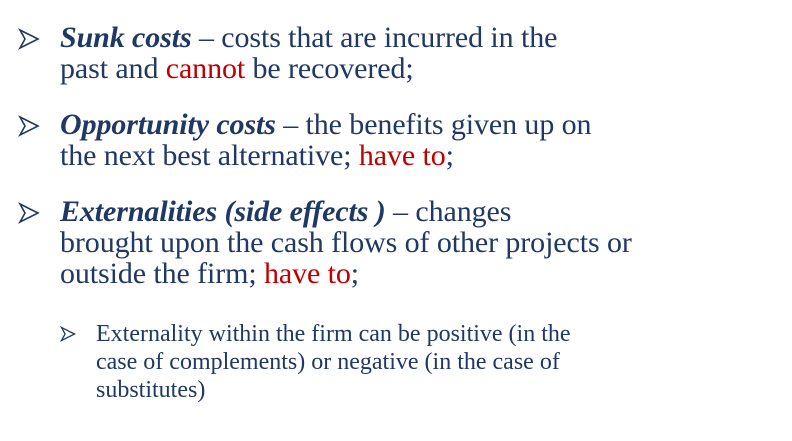 This screenshot has width=792, height=441. I want to click on definition-text: the next best alternative;, so click(209, 155).